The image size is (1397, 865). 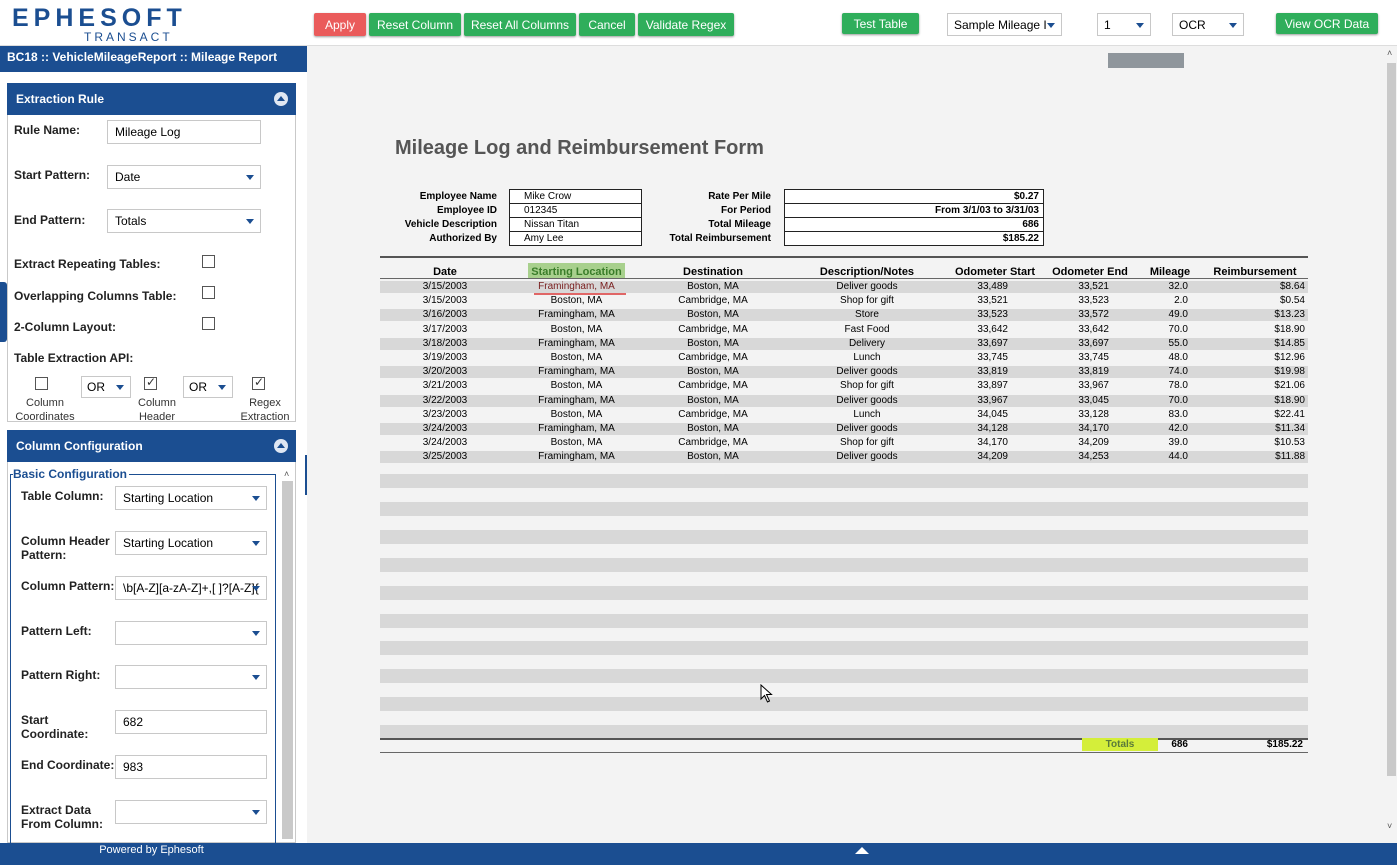 I want to click on extract-from-label: Extract Data From Column:, so click(x=62, y=817).